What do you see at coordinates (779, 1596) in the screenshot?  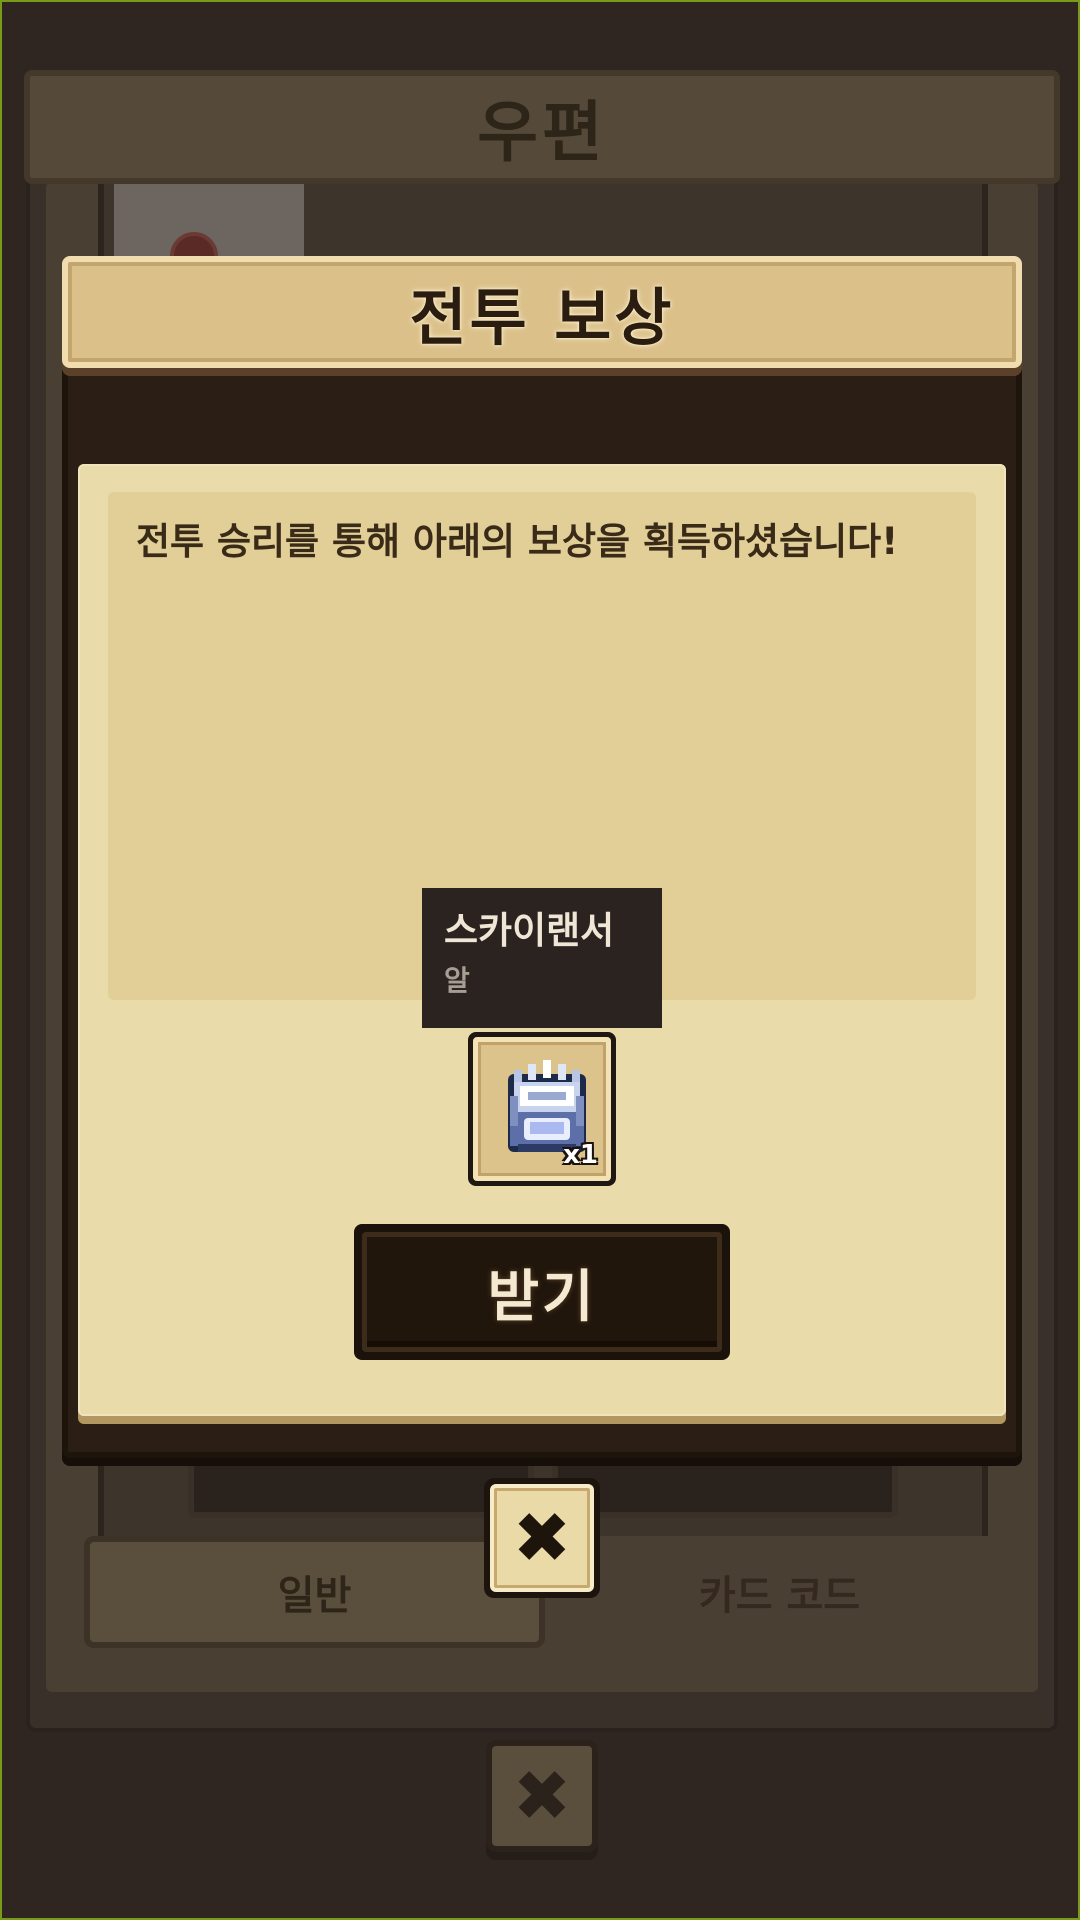 I see `tab-card-code-label: 카드 코드` at bounding box center [779, 1596].